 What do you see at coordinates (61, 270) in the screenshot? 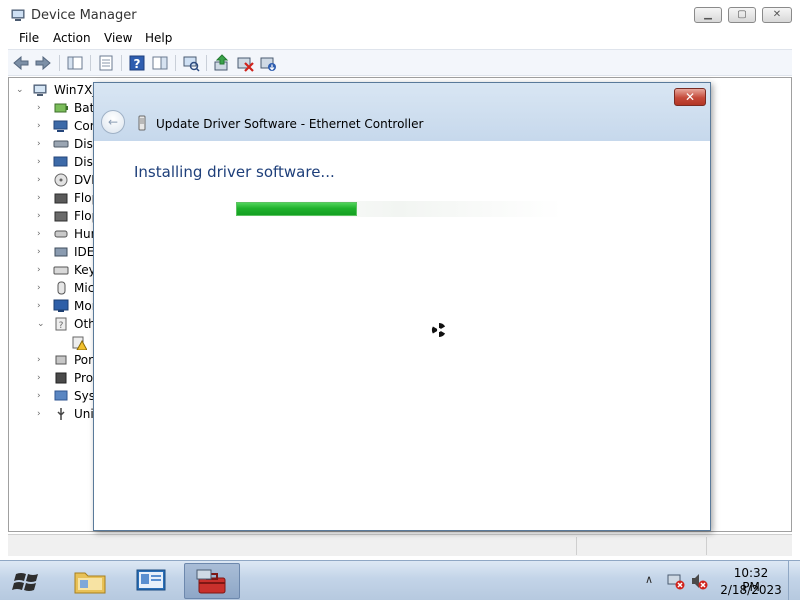
I see `keyboard-icon` at bounding box center [61, 270].